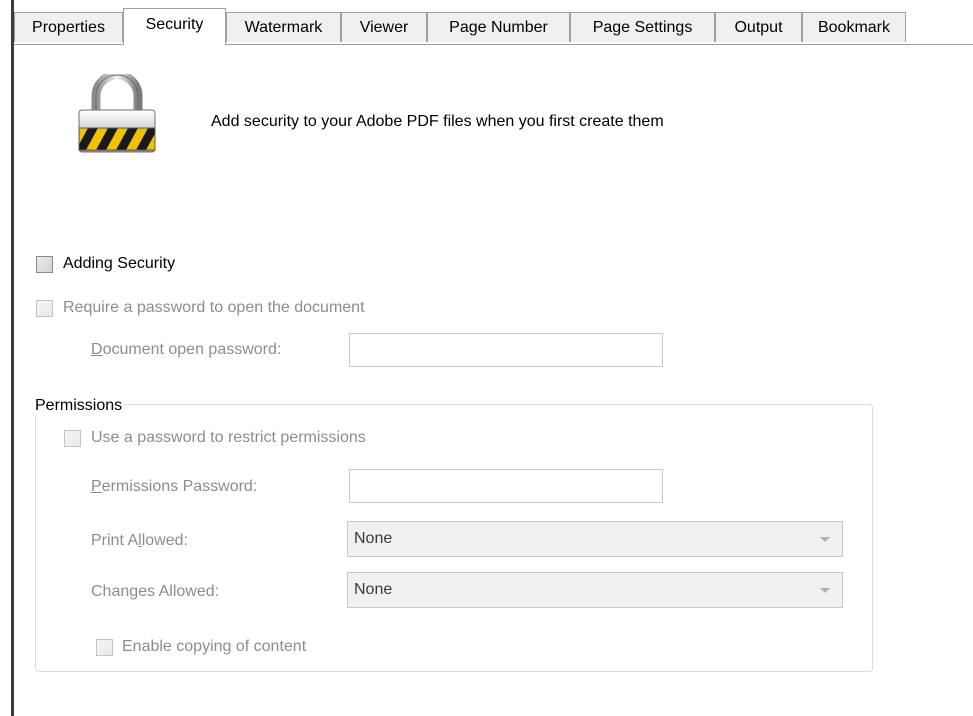 Image resolution: width=973 pixels, height=716 pixels. Describe the element at coordinates (595, 590) in the screenshot. I see `changes-allowed-select: None` at that location.